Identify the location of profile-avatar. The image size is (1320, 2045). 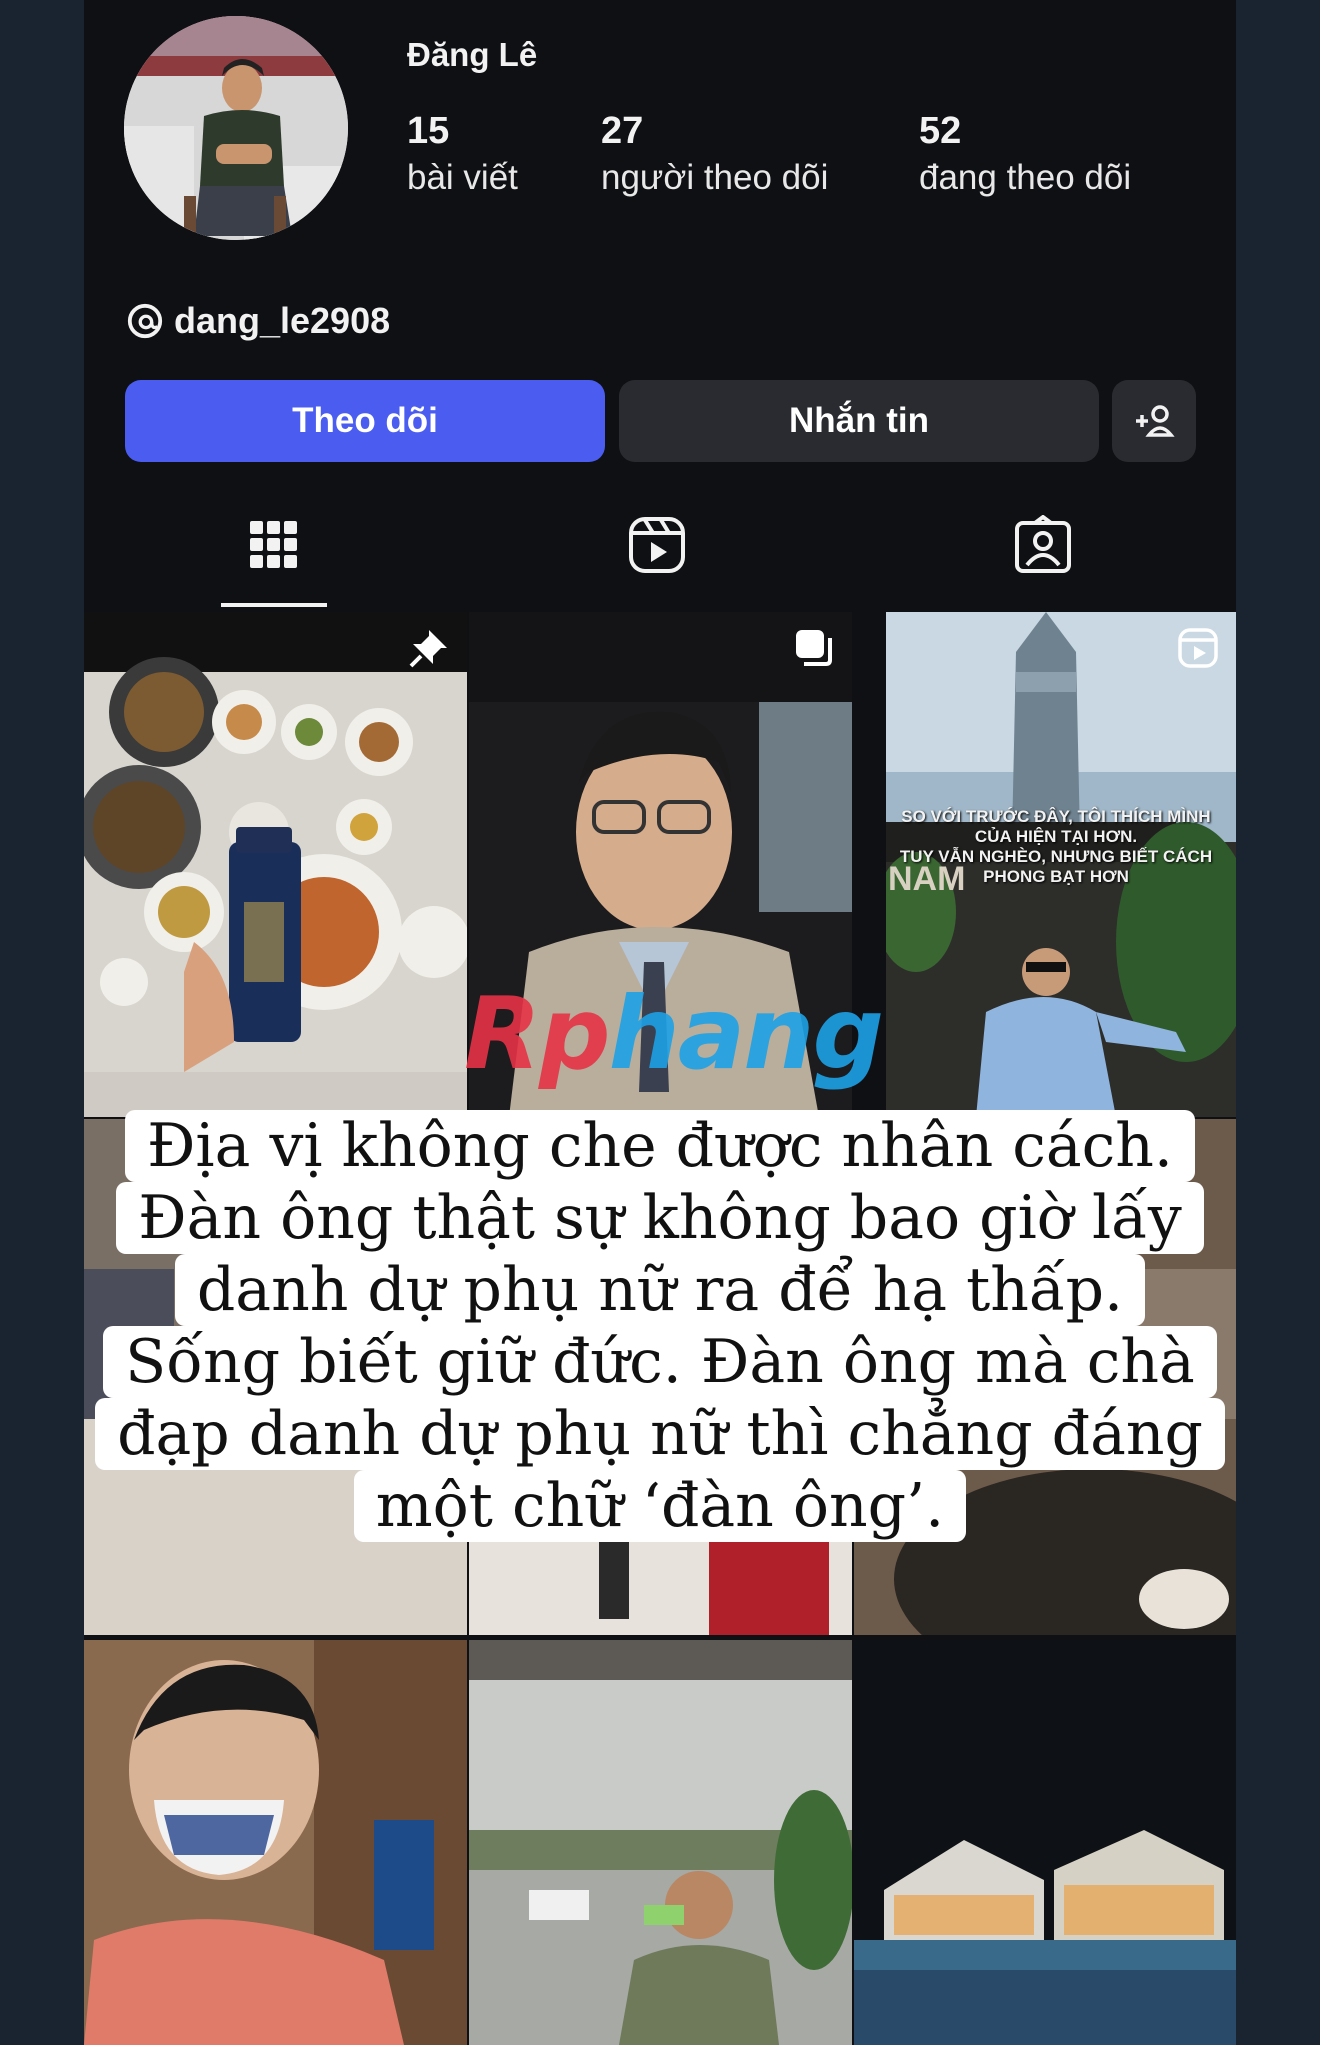
(236, 128).